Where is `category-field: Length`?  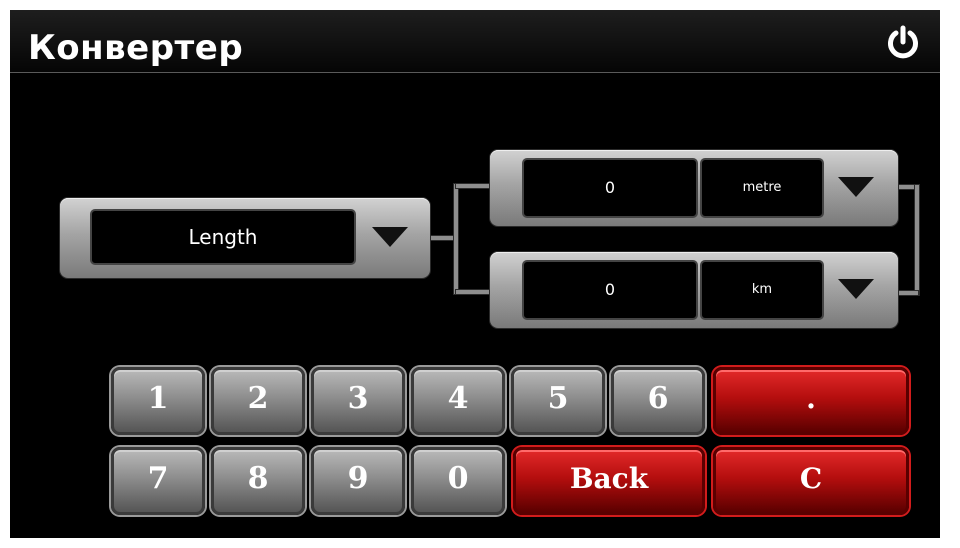 category-field: Length is located at coordinates (223, 237).